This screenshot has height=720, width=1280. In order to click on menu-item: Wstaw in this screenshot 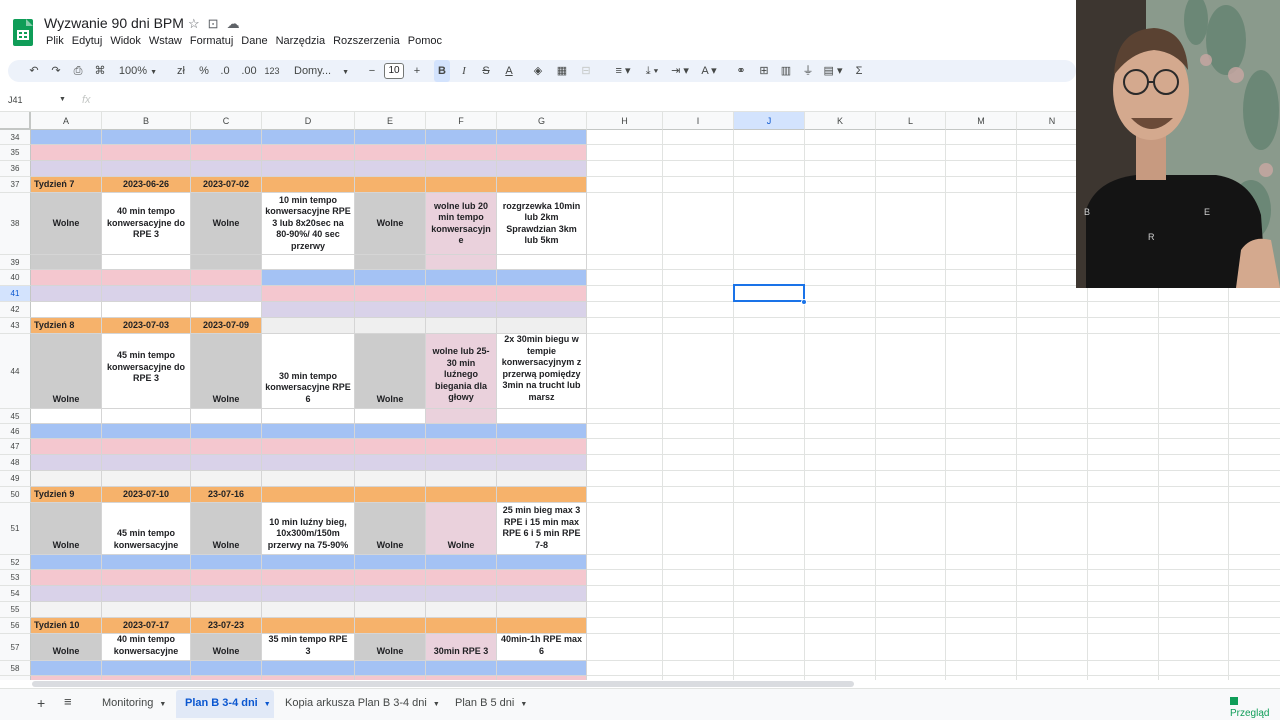, I will do `click(165, 41)`.